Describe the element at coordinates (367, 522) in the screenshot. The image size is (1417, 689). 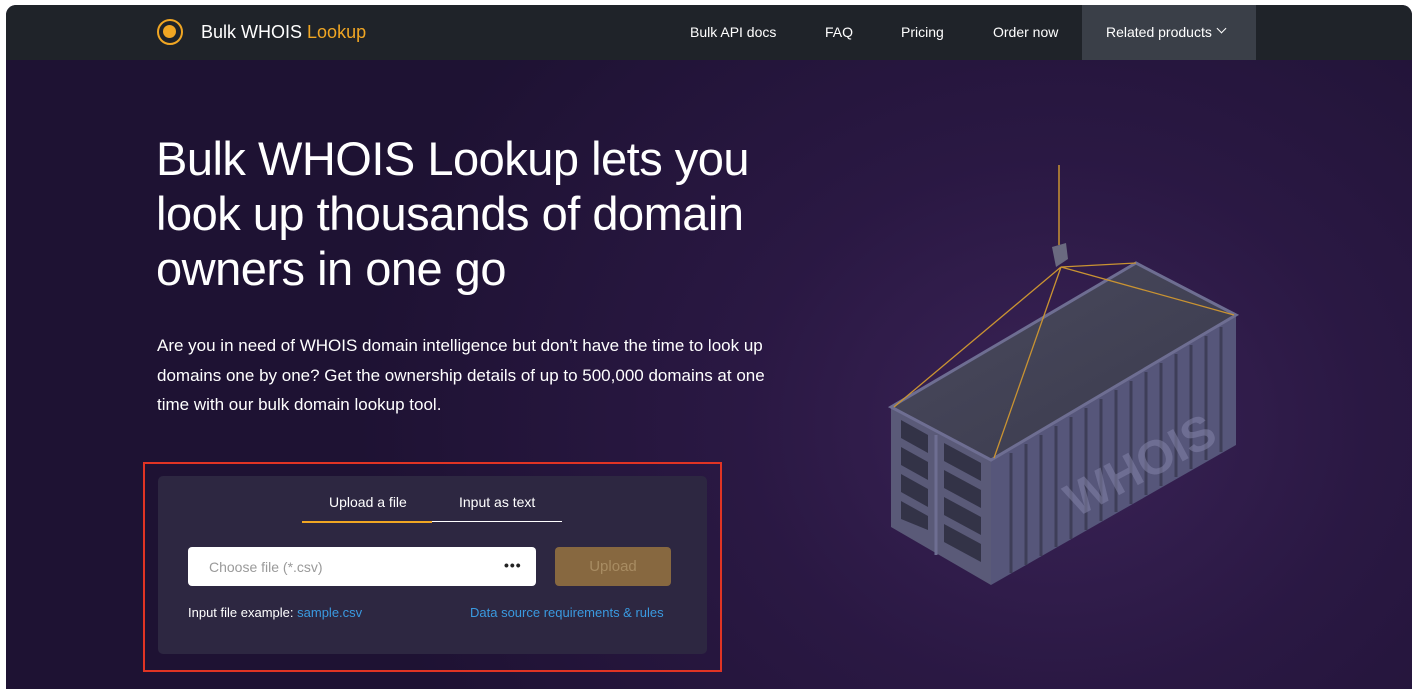
I see `active-tab-indicator` at that location.